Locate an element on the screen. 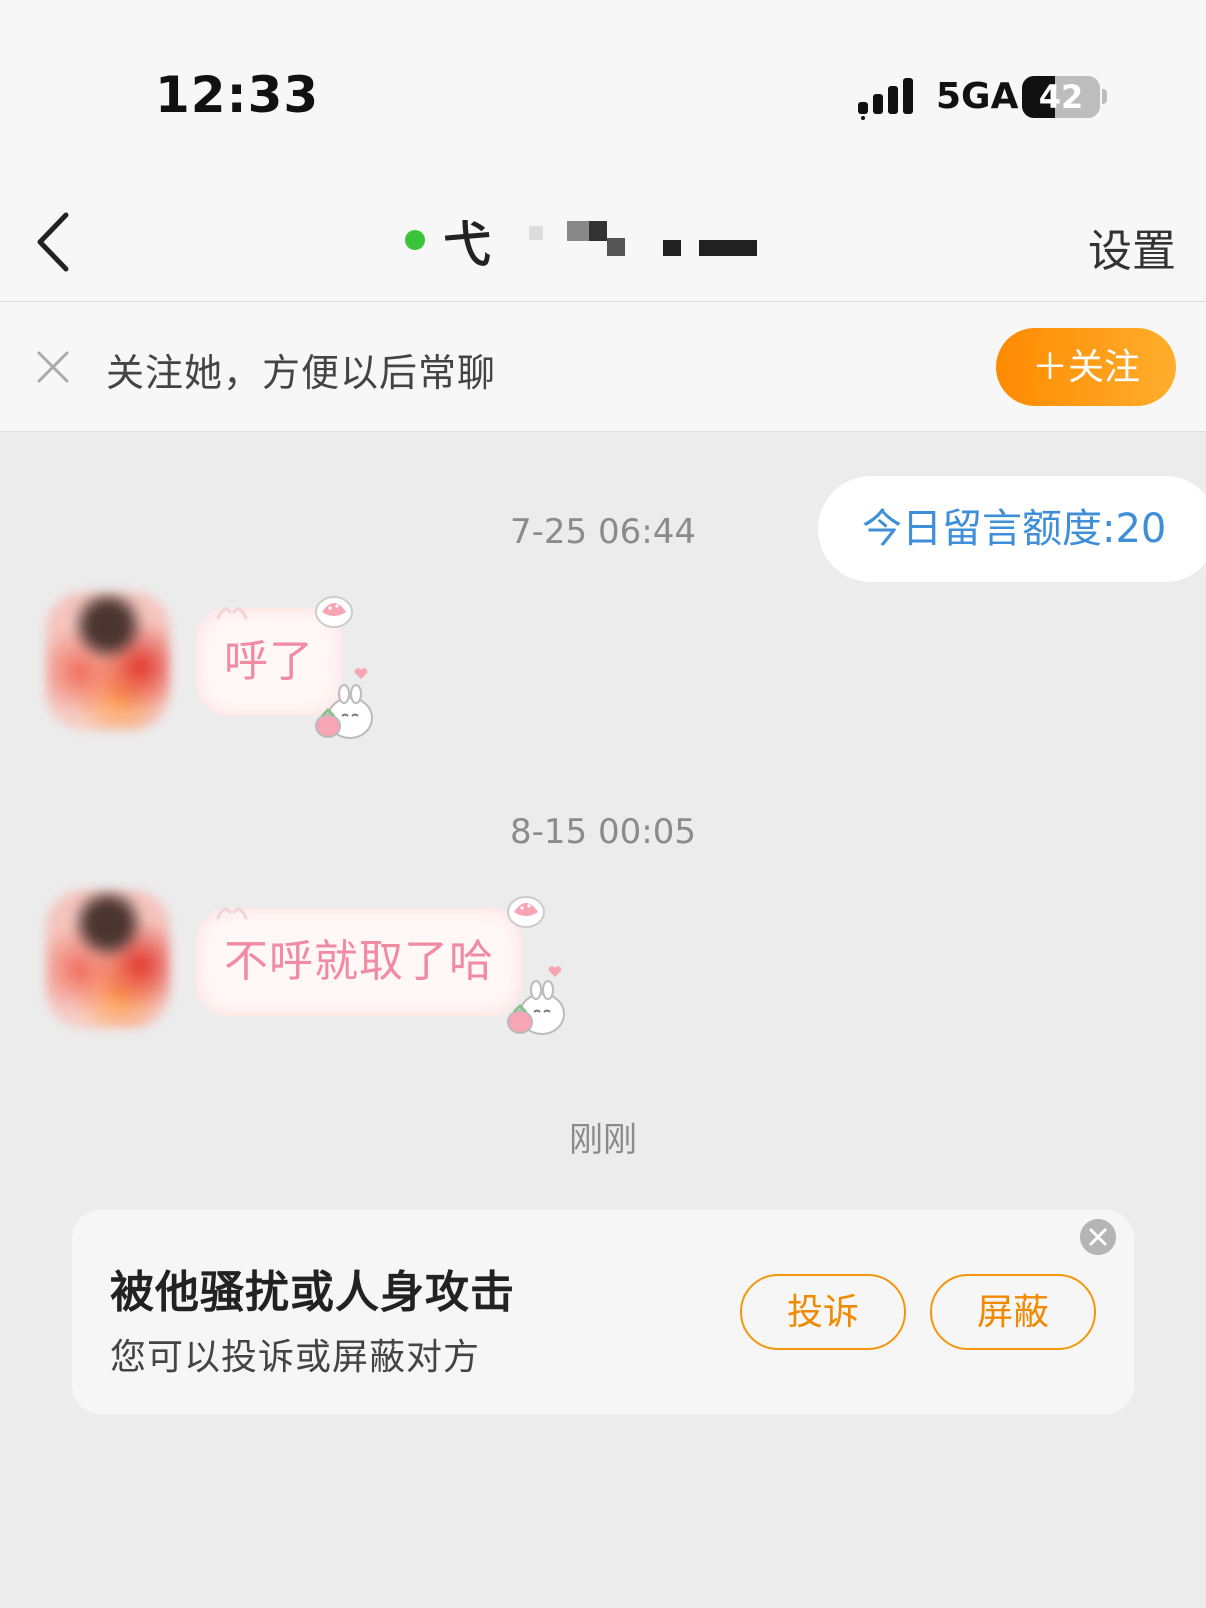 The width and height of the screenshot is (1206, 1608). report-subtitle: 您可以投诉或屏蔽对方 is located at coordinates (295, 1357).